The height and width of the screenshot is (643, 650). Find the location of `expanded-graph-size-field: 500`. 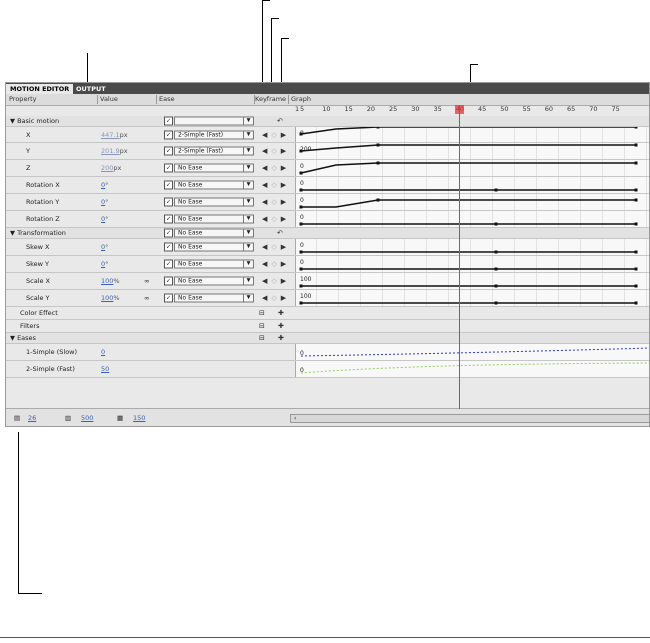

expanded-graph-size-field: 500 is located at coordinates (87, 418).